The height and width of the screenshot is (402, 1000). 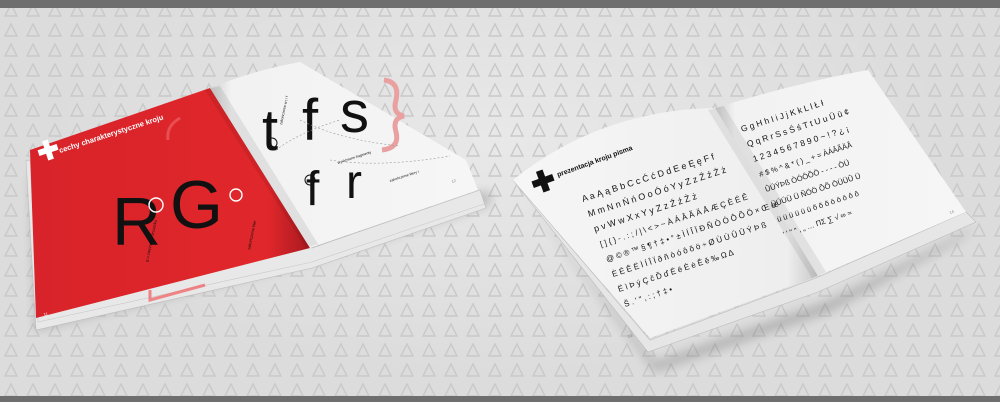 What do you see at coordinates (310, 120) in the screenshot?
I see `big-letter-f: f` at bounding box center [310, 120].